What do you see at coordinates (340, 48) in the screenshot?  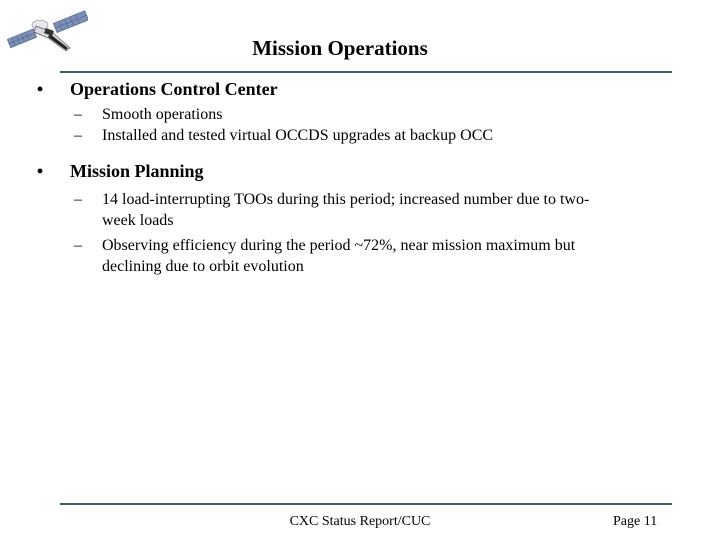 I see `slide-title: Mission Operations` at bounding box center [340, 48].